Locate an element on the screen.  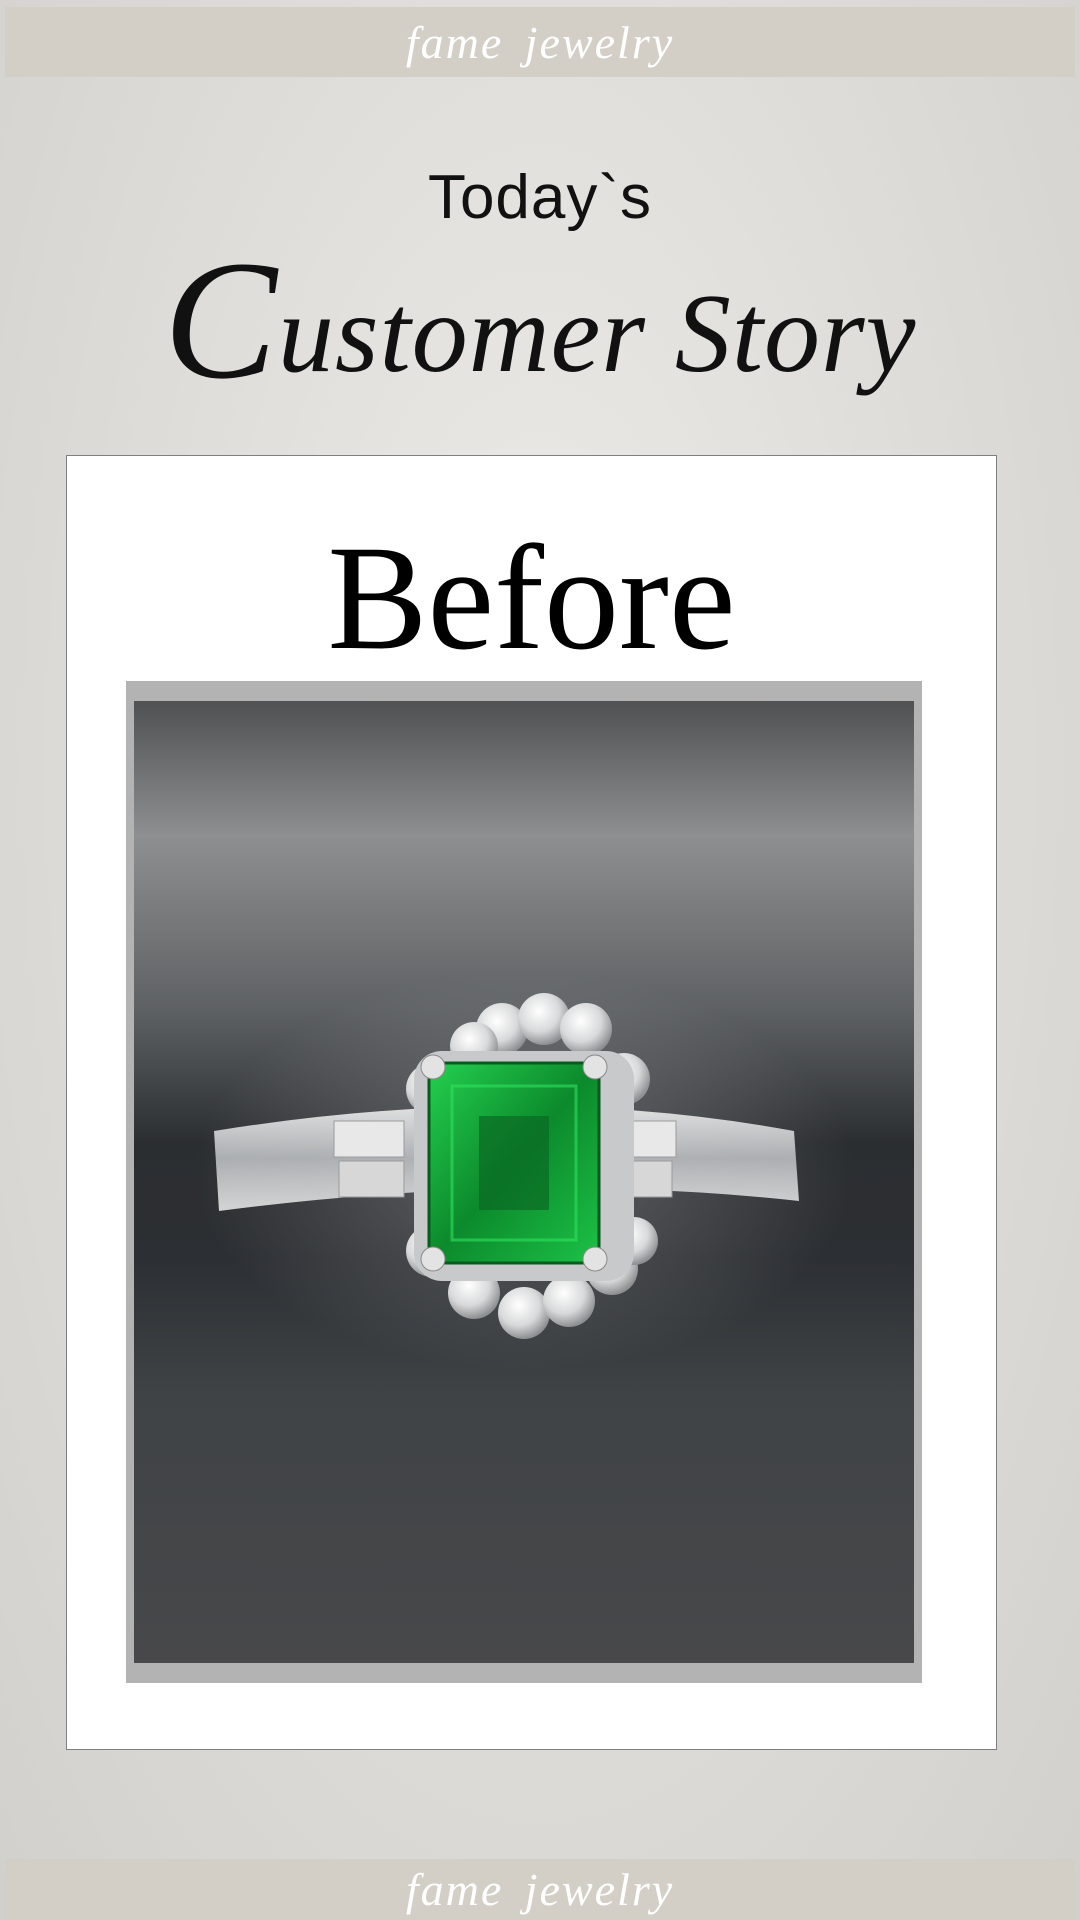
brand-name-bottom: fame jewelry is located at coordinates (540, 1889).